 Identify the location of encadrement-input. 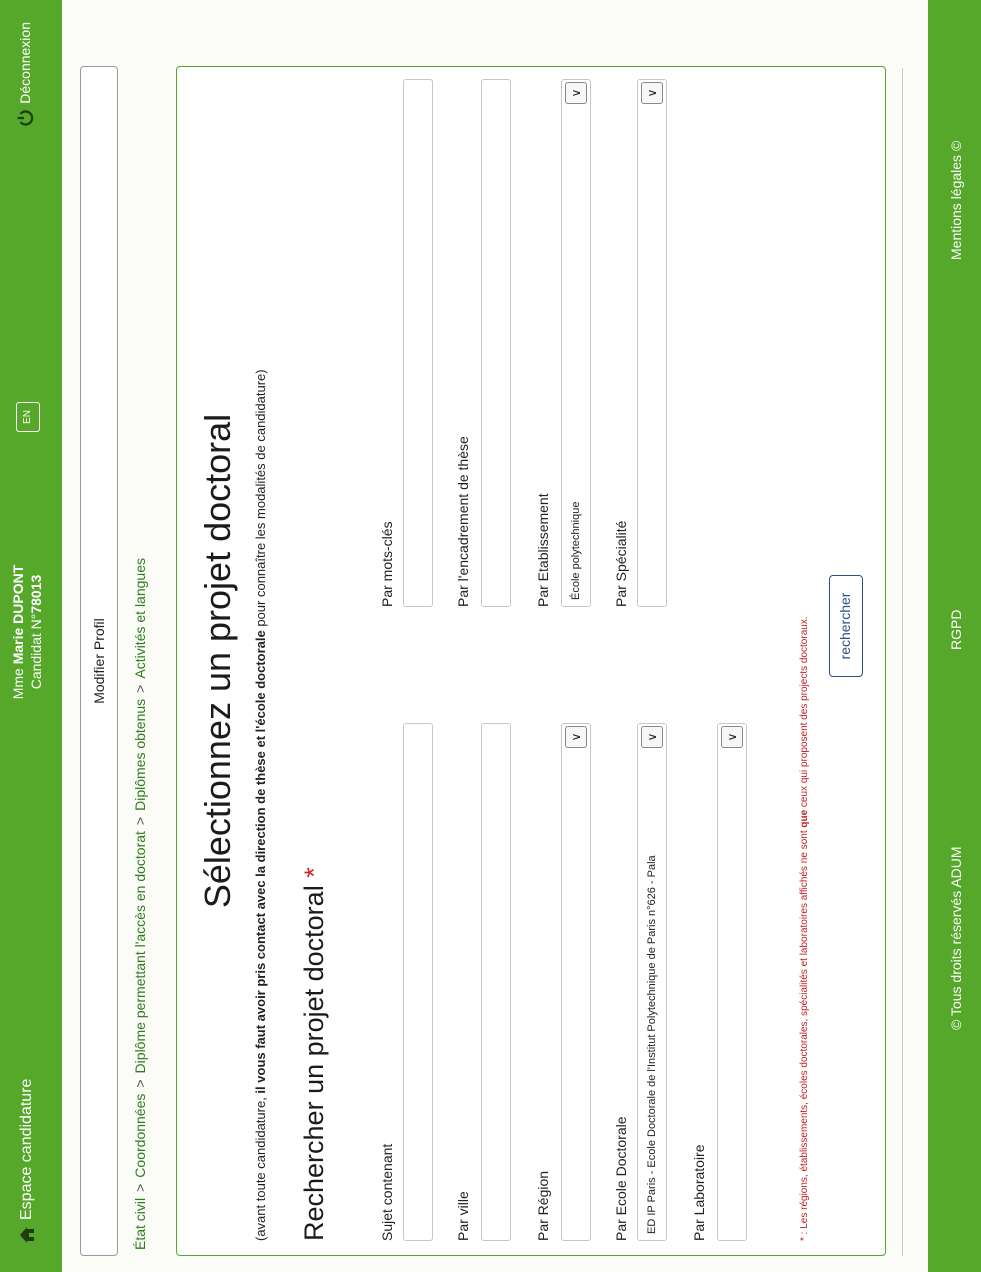
(496, 343).